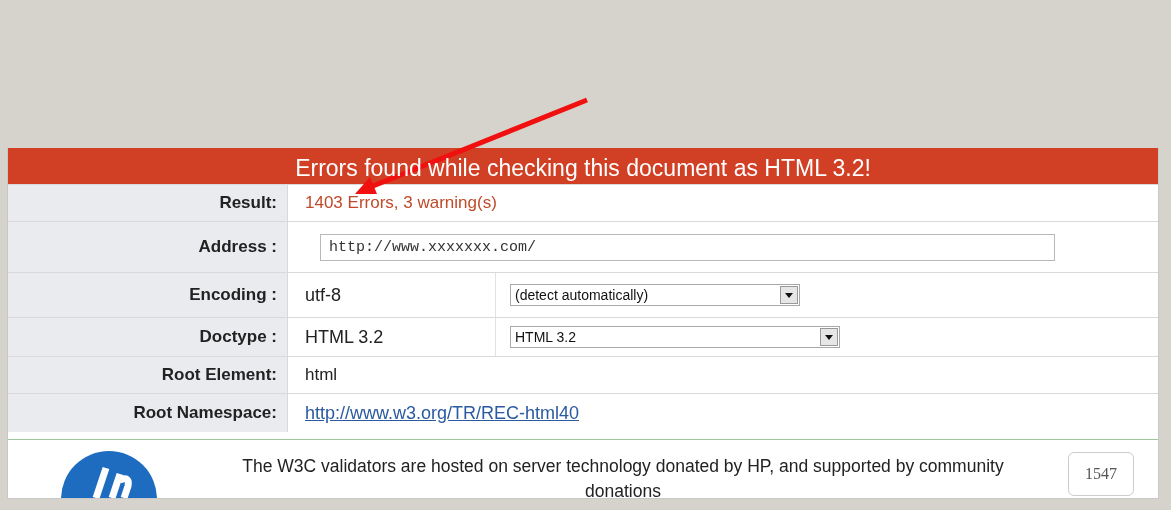 This screenshot has width=1171, height=510. I want to click on dropdown: HTML 3.2, so click(675, 337).